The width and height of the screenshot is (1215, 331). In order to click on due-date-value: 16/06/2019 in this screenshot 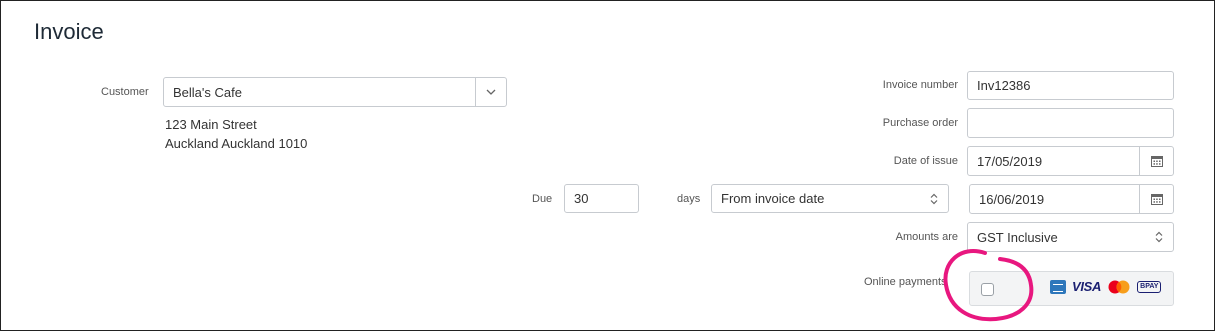, I will do `click(1012, 199)`.